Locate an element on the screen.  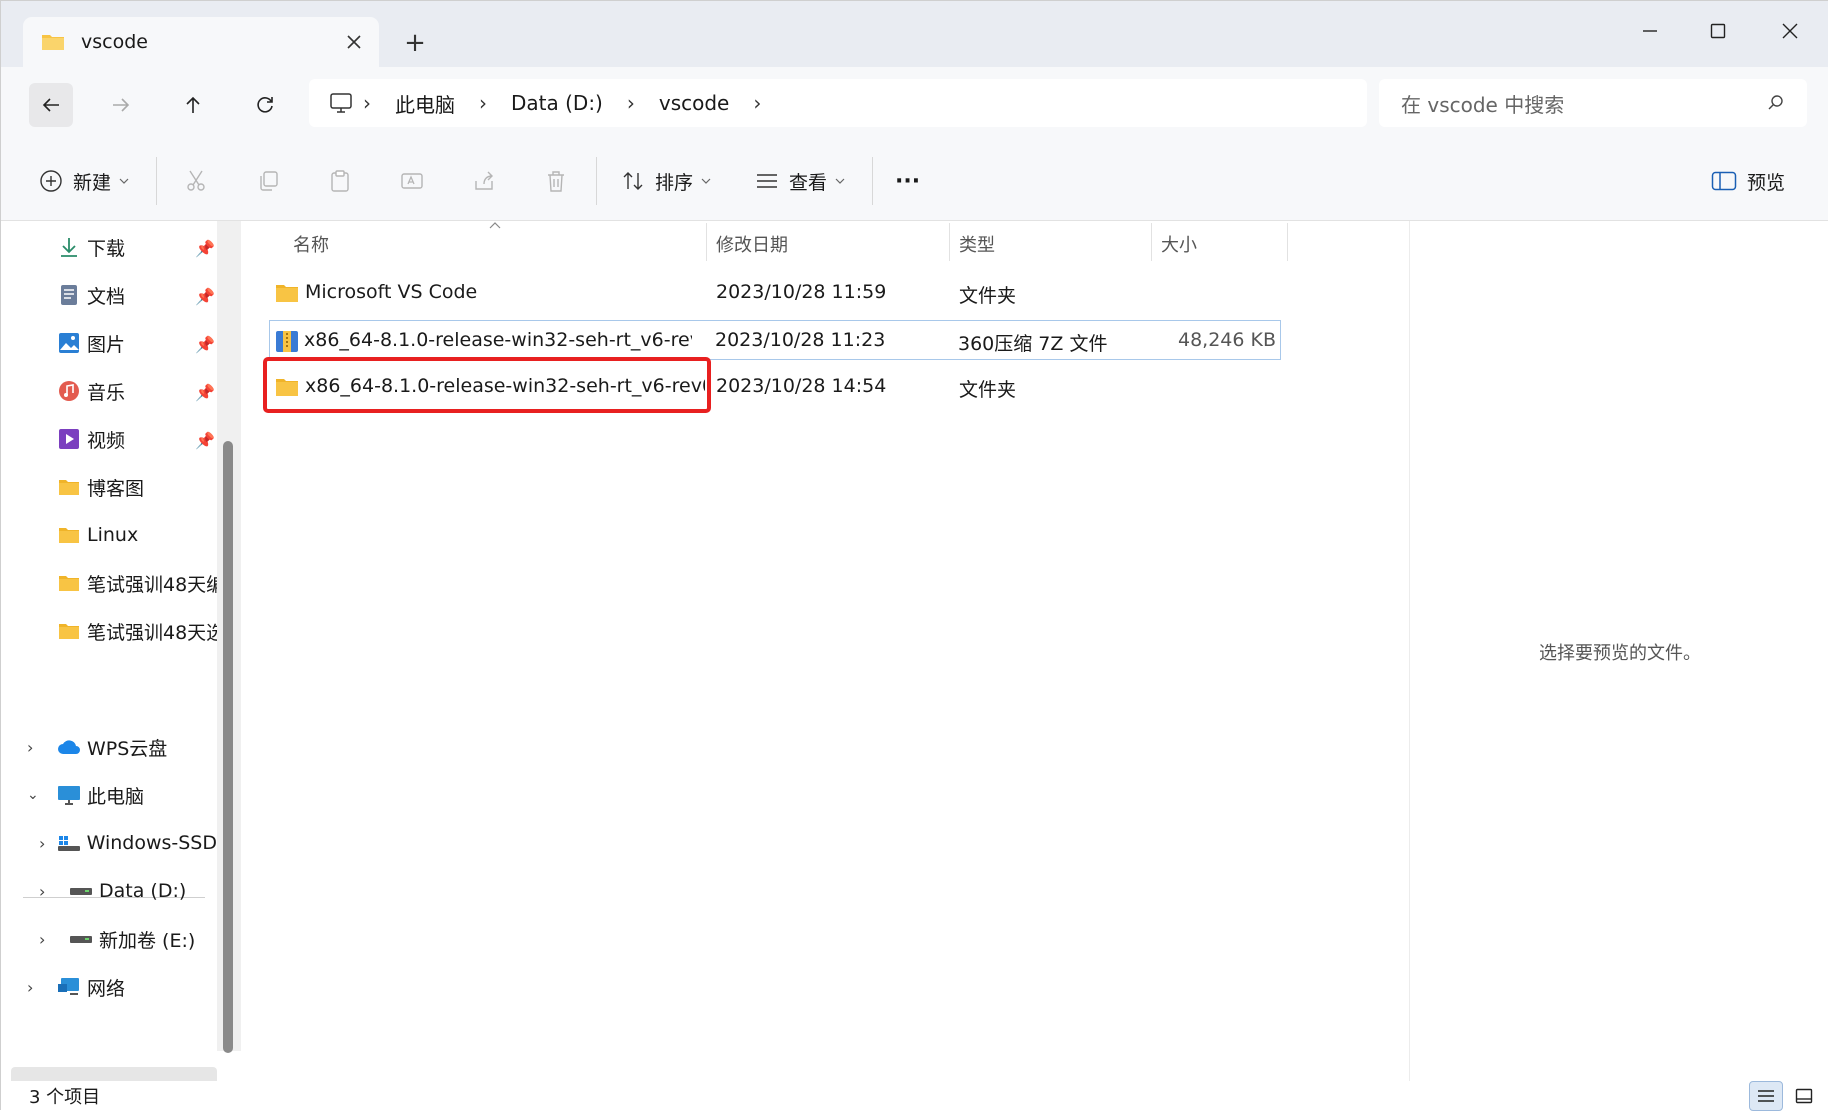
picture-icon is located at coordinates (69, 343).